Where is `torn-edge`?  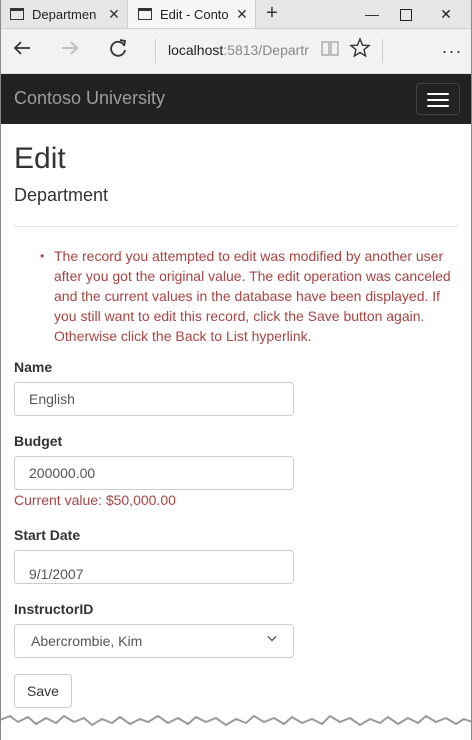
torn-edge is located at coordinates (236, 727).